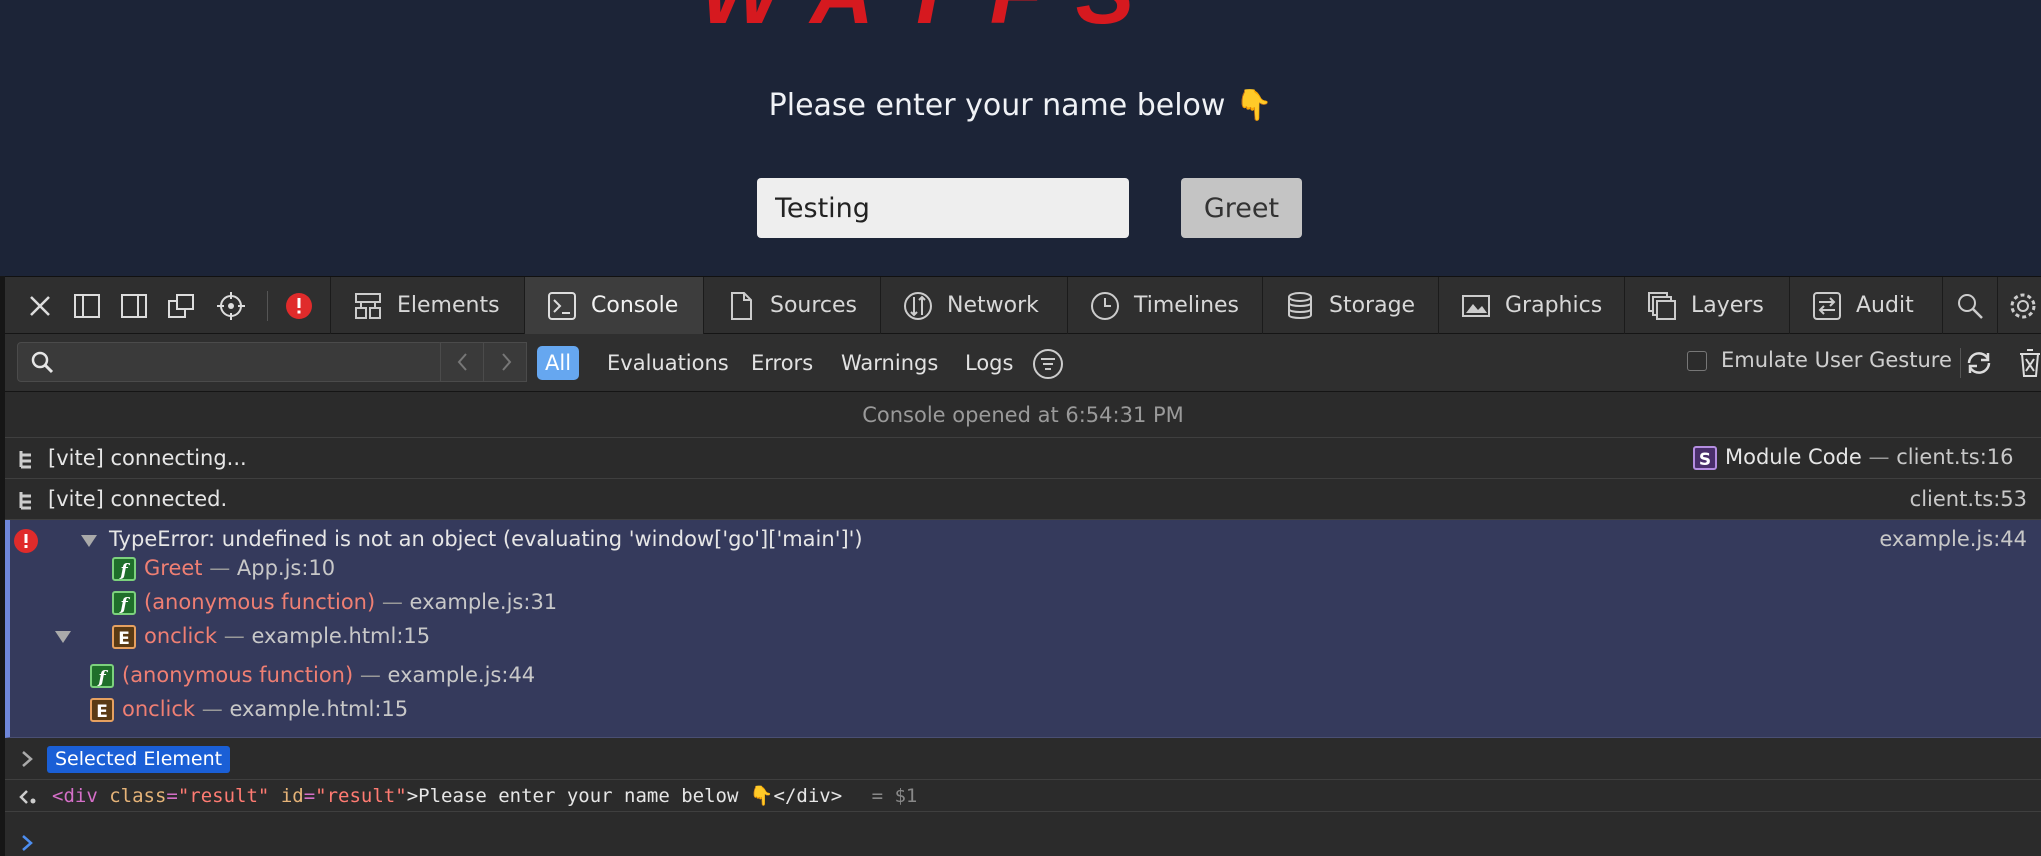  Describe the element at coordinates (223, 568) in the screenshot. I see `stack-frame: f Greet — App.js:10` at that location.